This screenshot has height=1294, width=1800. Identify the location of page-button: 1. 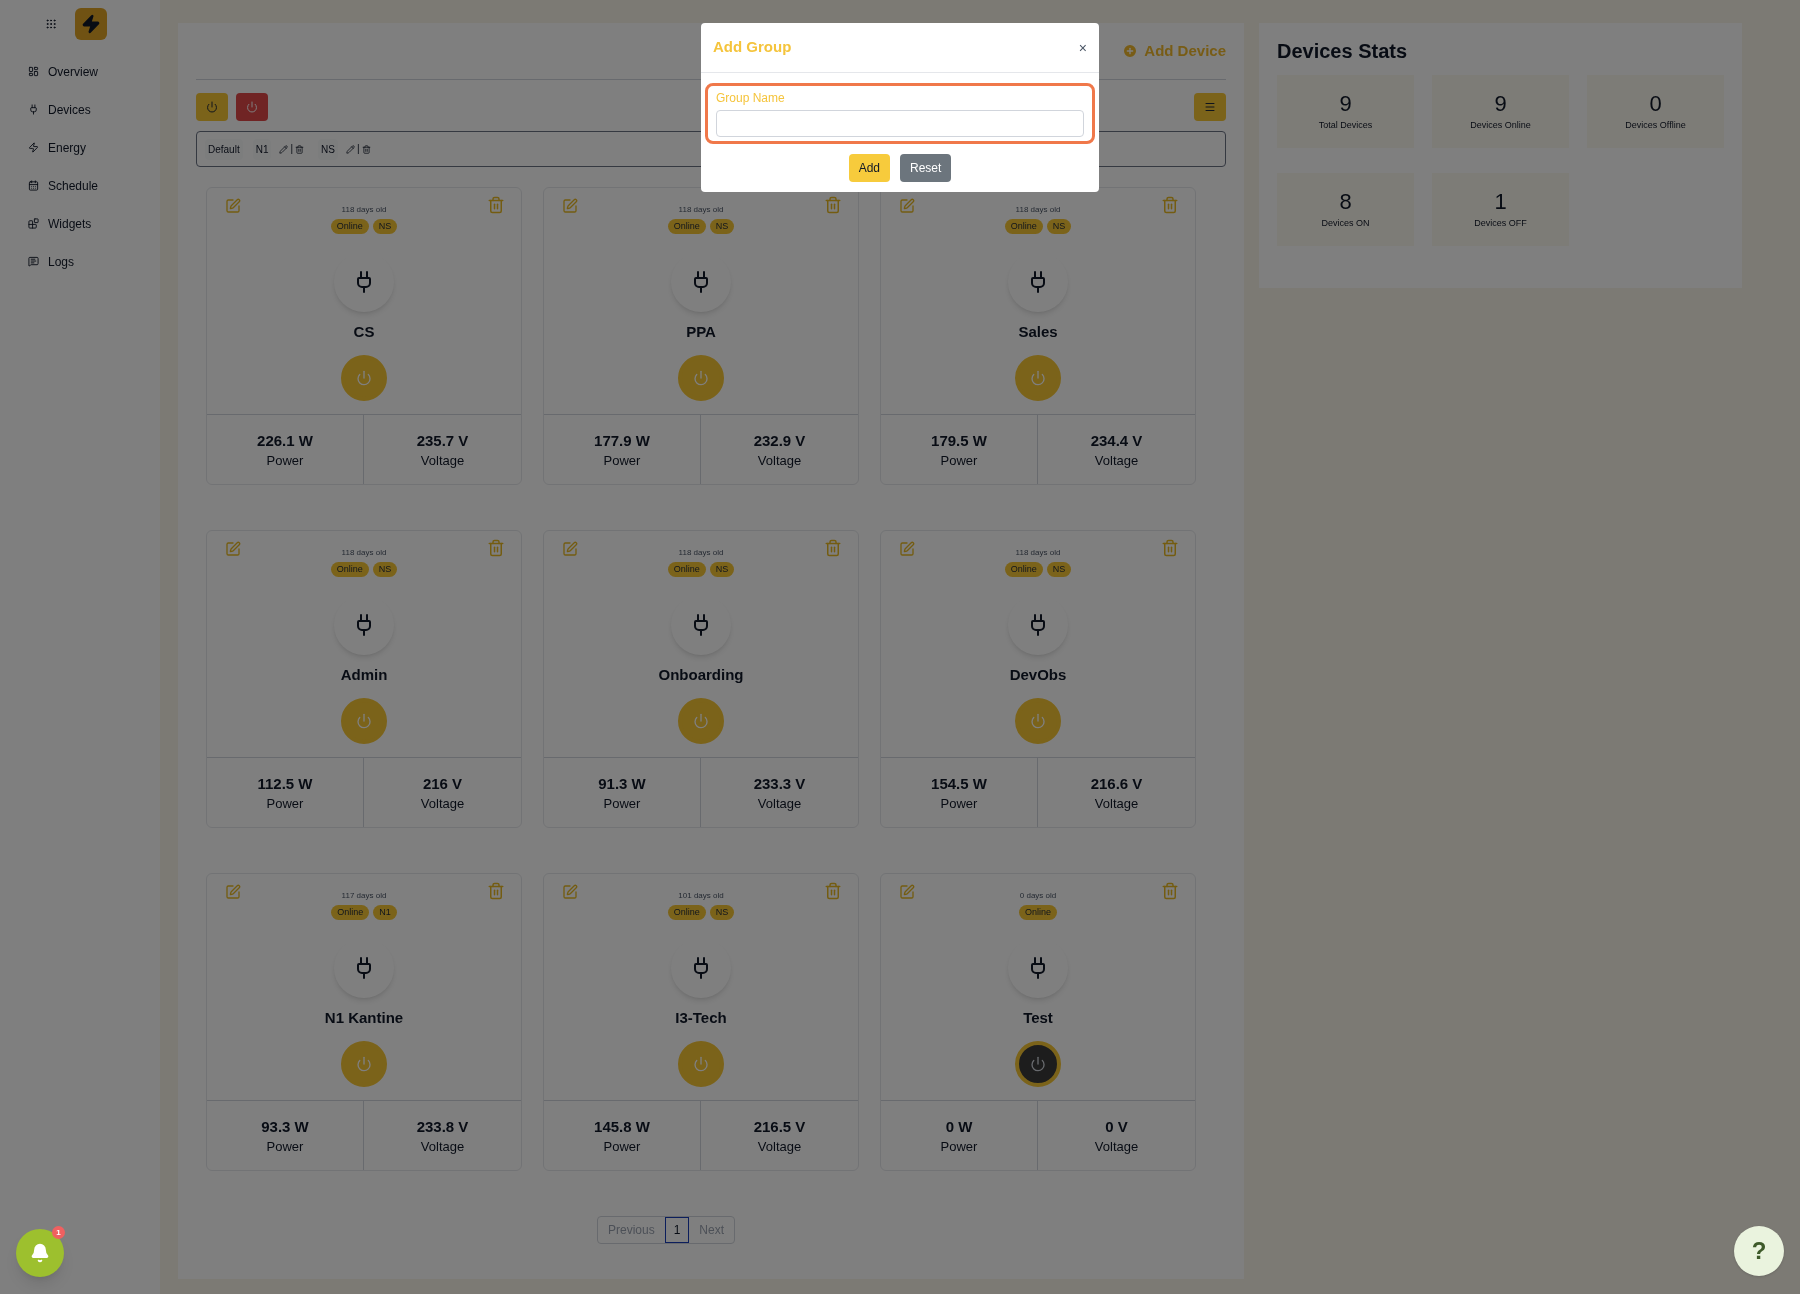
(677, 1230).